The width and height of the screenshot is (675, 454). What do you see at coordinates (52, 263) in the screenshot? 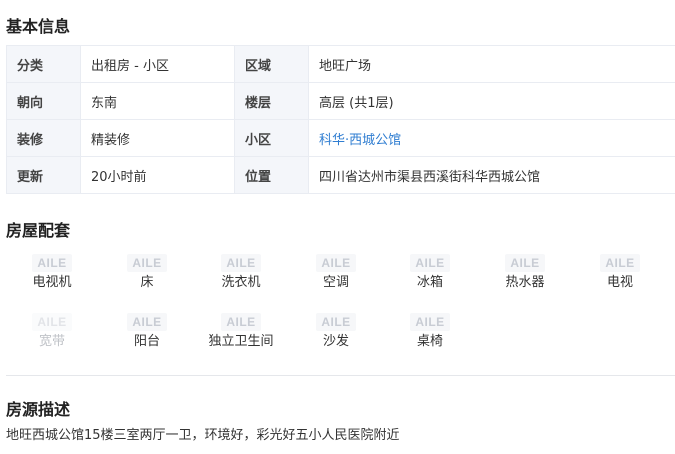
I see `tv-set-icon: AILE` at bounding box center [52, 263].